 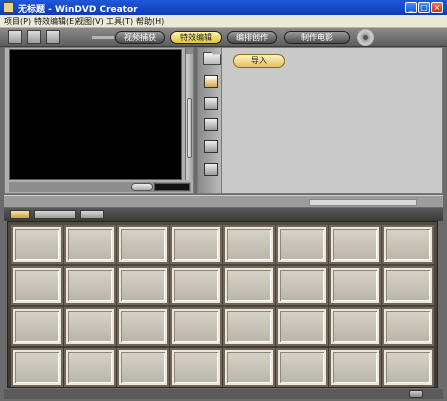 I want to click on import-button: 导入, so click(x=259, y=61).